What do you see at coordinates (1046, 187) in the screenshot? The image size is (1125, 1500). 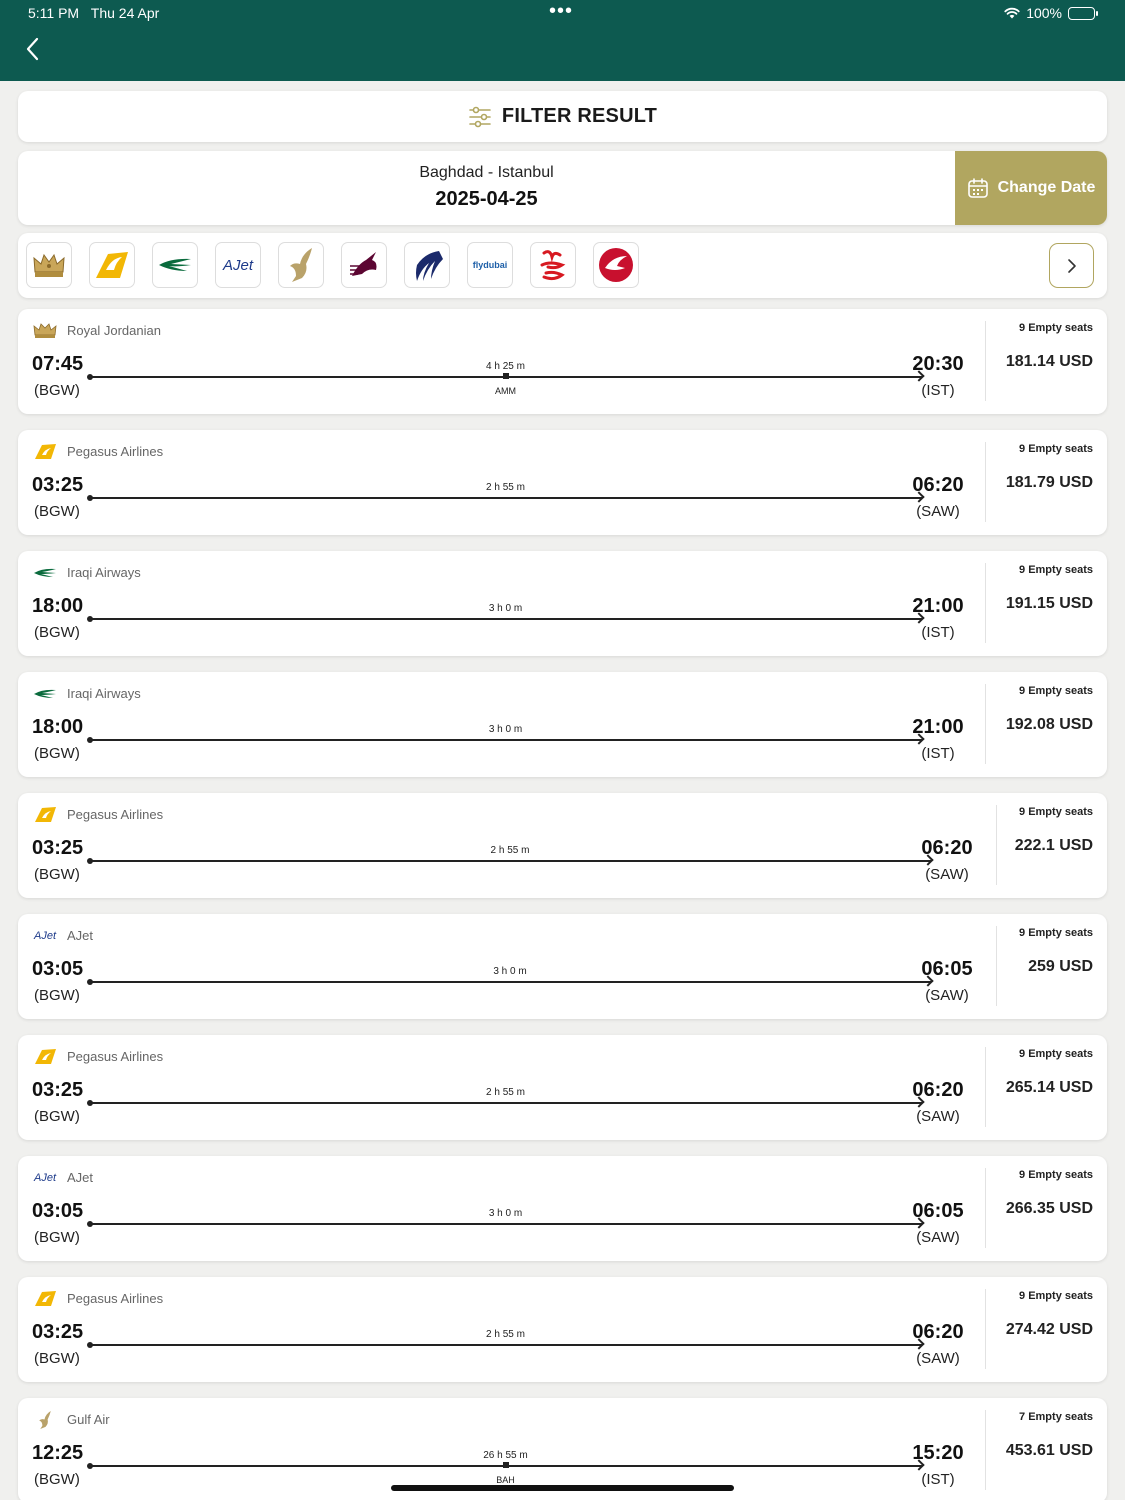 I see `change-date-label: Change Date` at bounding box center [1046, 187].